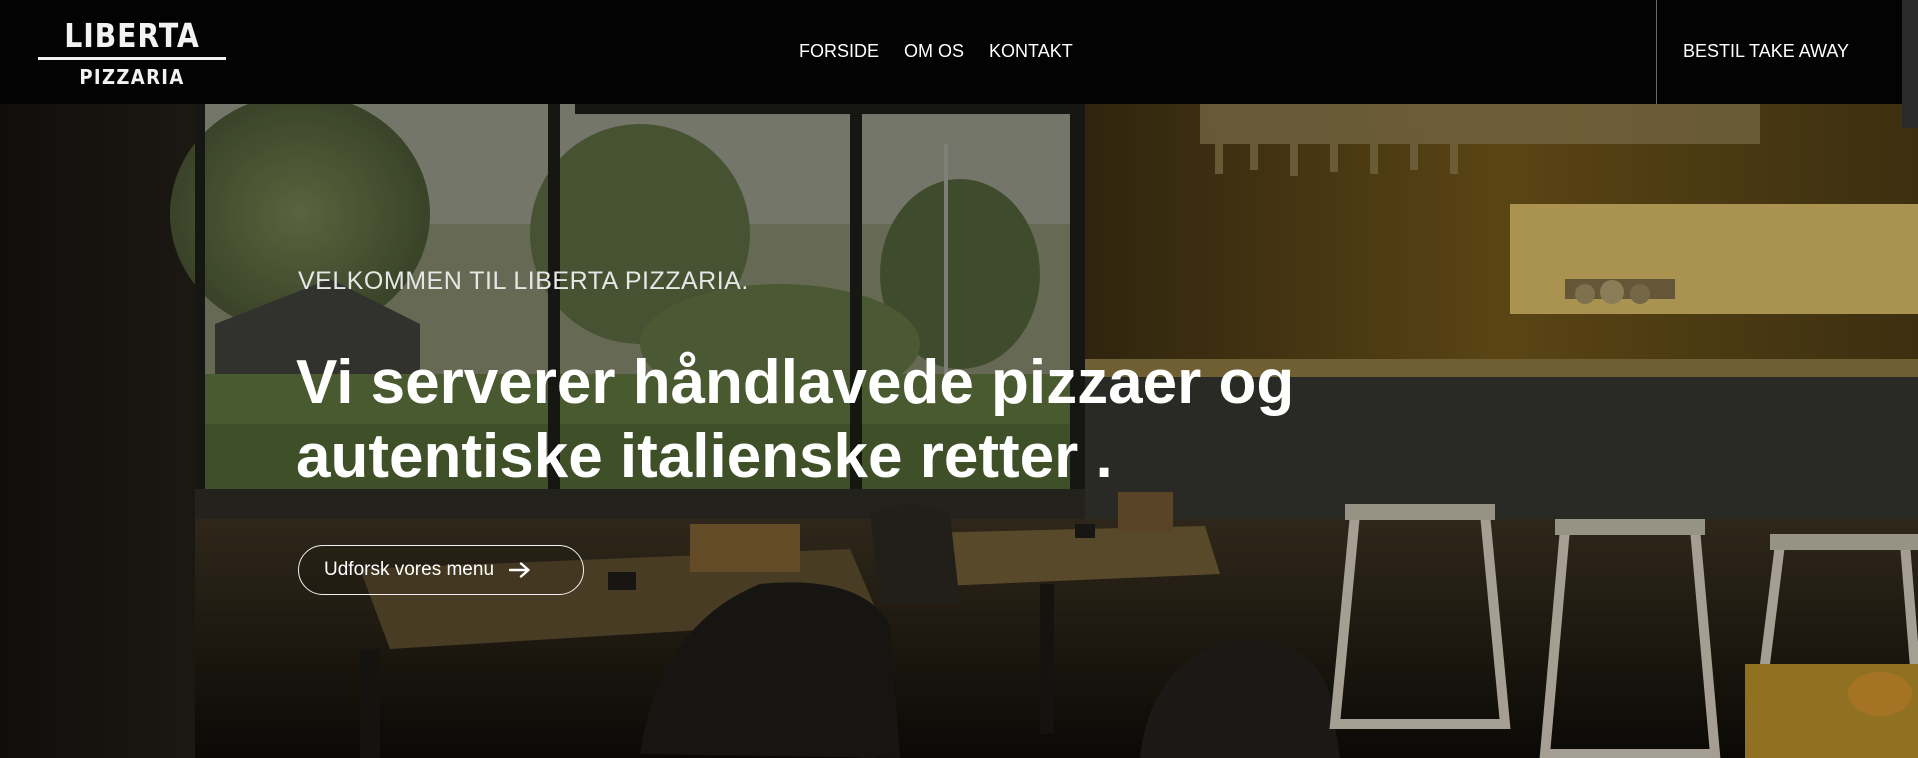 Image resolution: width=1918 pixels, height=758 pixels. What do you see at coordinates (523, 281) in the screenshot?
I see `hero-eyebrow: VELKOMMEN TIL LIBERTA PIZZARIA.` at bounding box center [523, 281].